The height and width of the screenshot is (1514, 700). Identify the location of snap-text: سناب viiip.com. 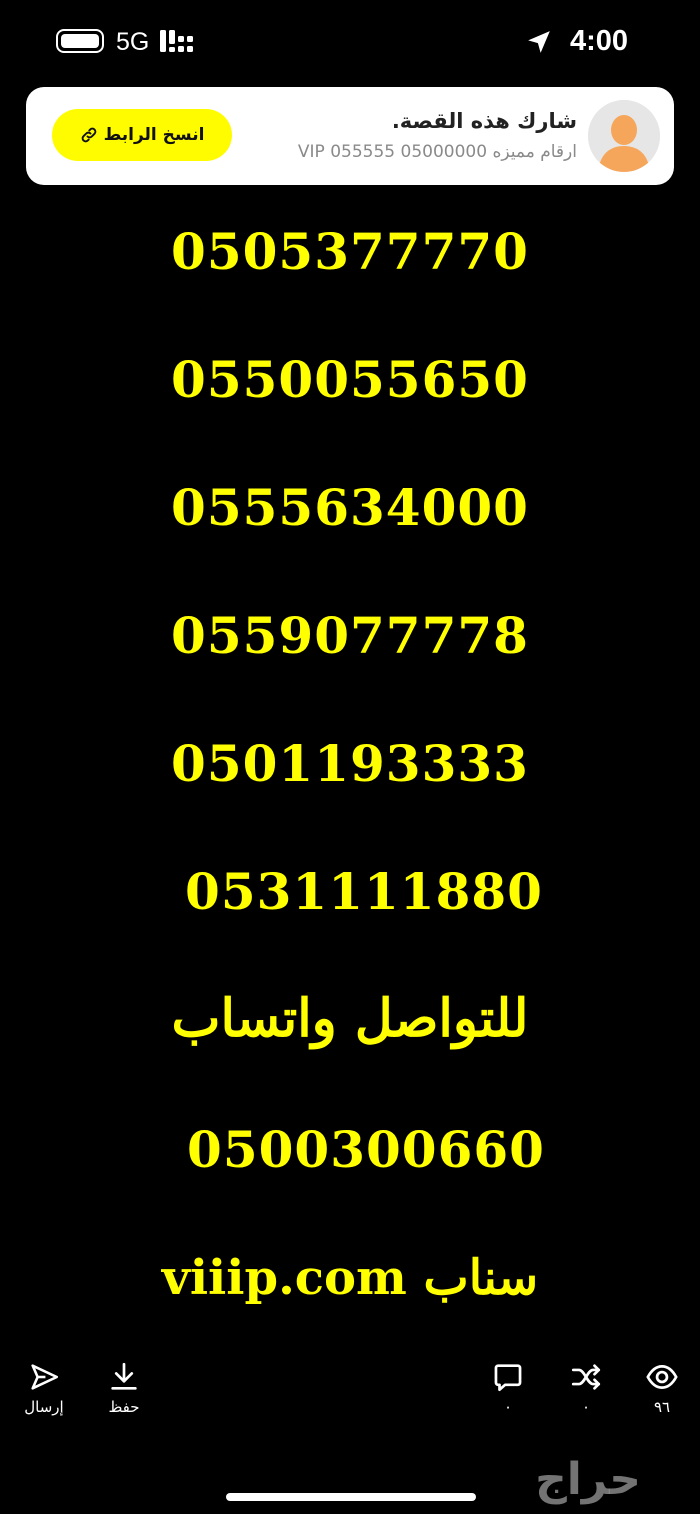
(350, 1278).